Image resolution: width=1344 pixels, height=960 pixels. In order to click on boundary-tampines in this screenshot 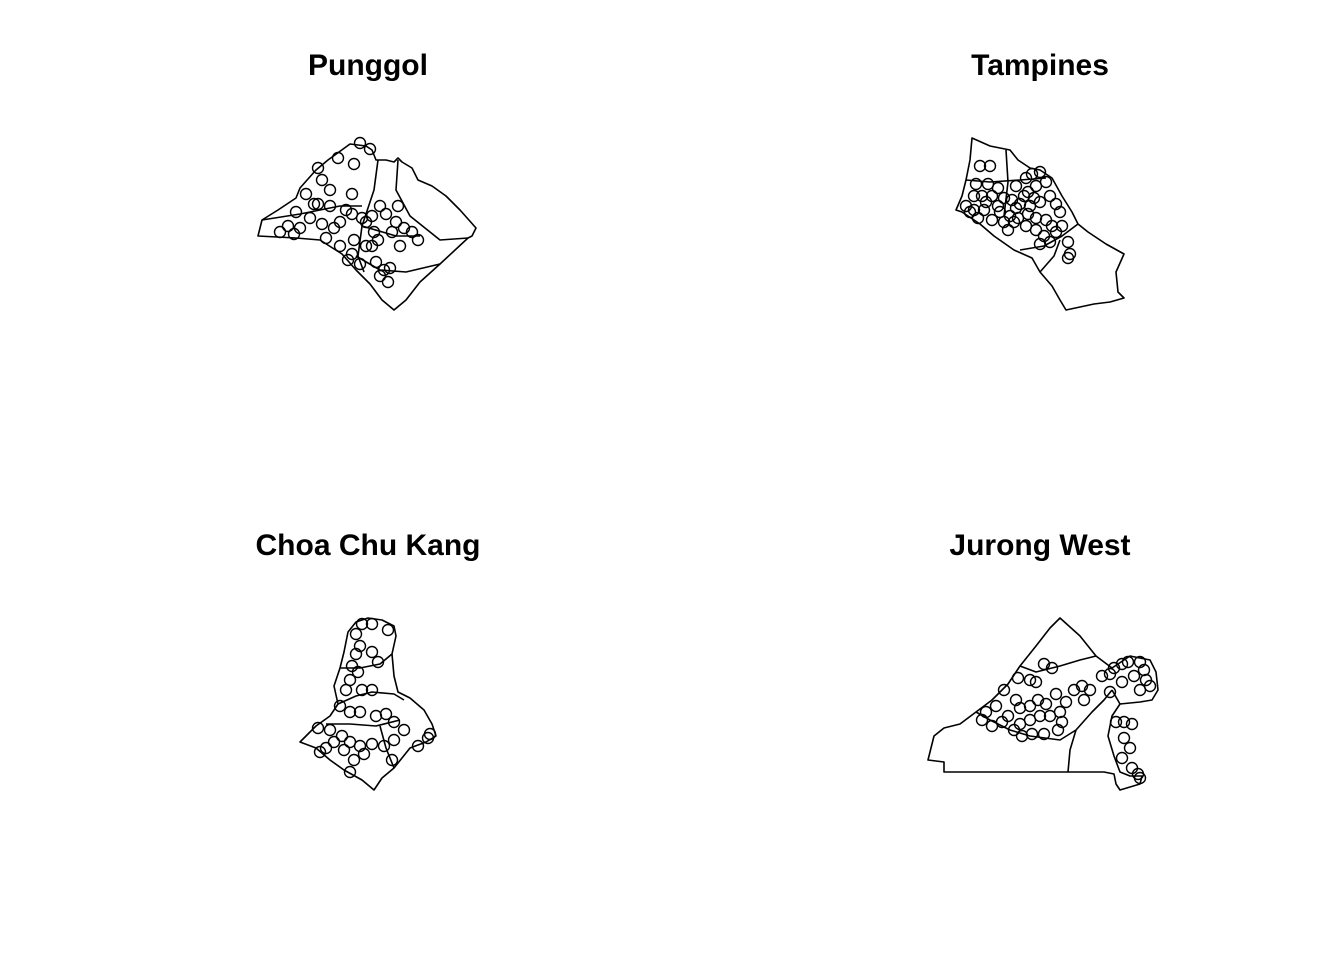, I will do `click(1040, 224)`.